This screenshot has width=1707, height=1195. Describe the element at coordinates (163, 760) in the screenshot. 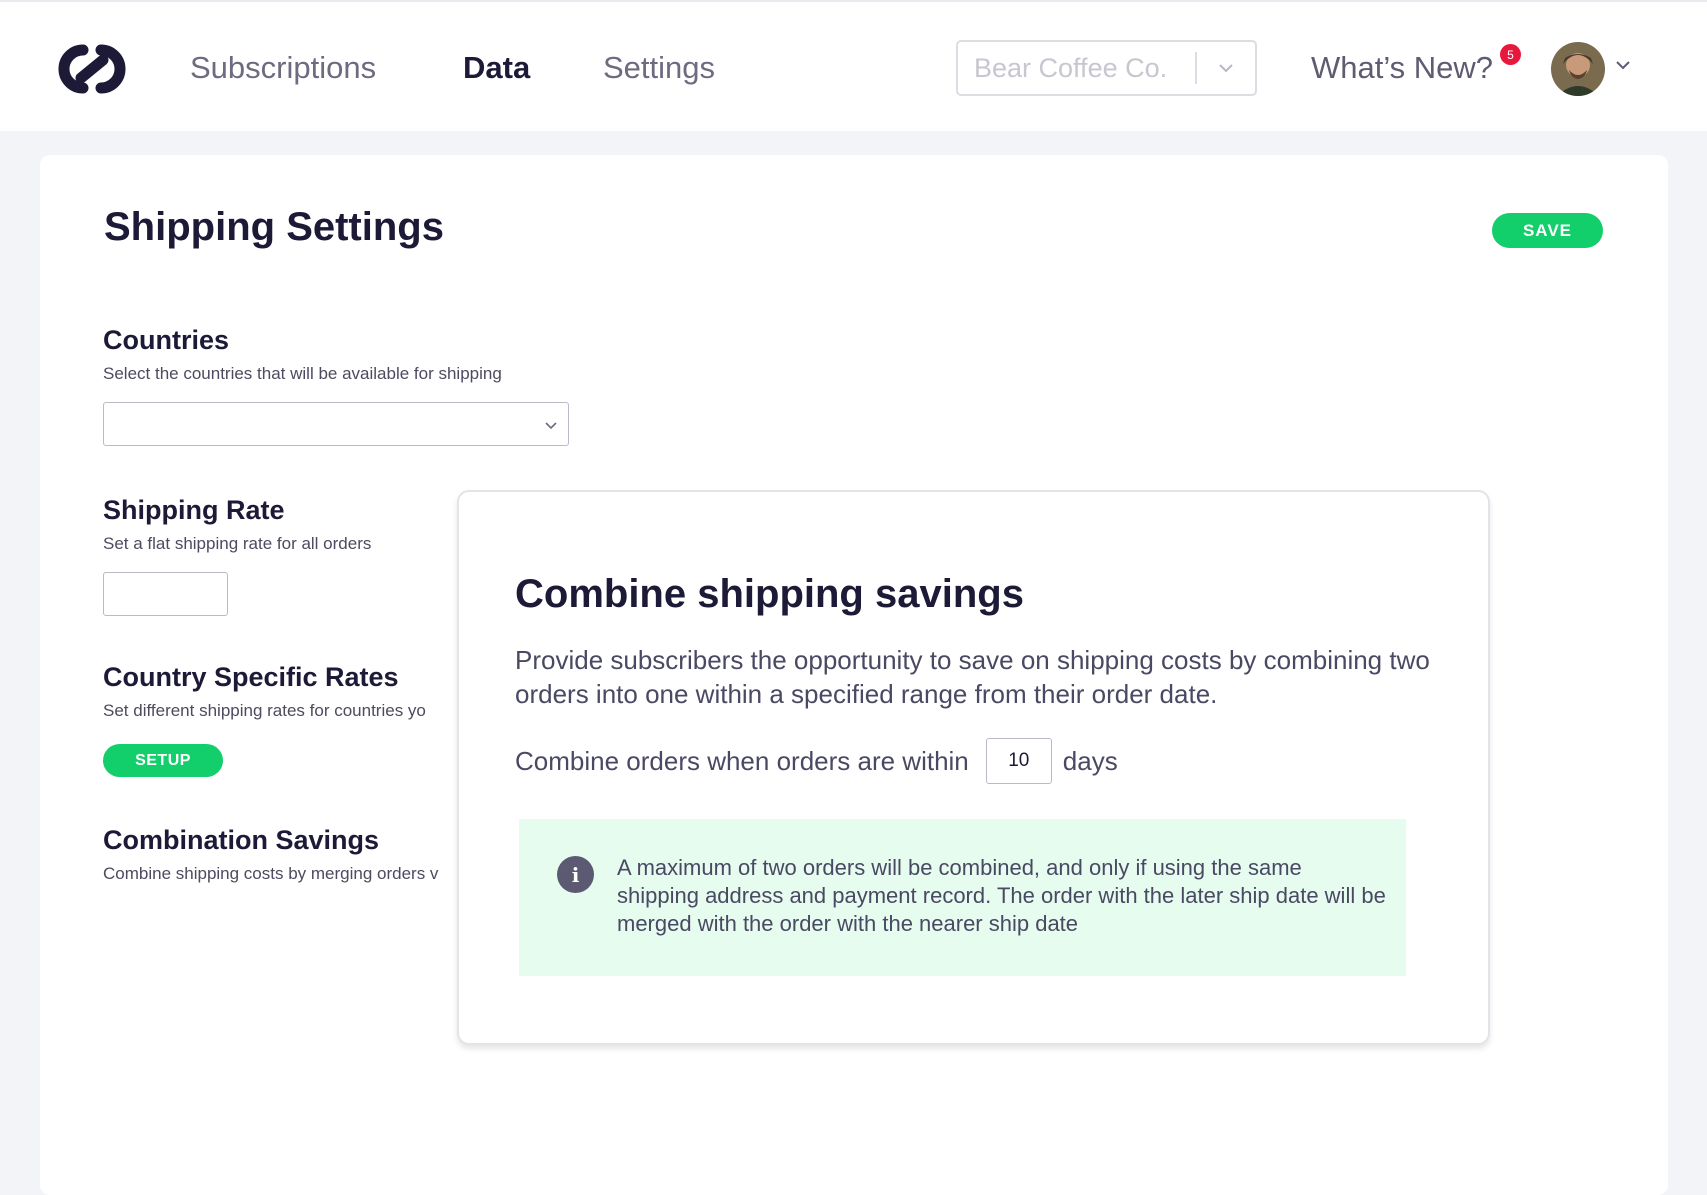

I see `setup-button: SETUP` at that location.